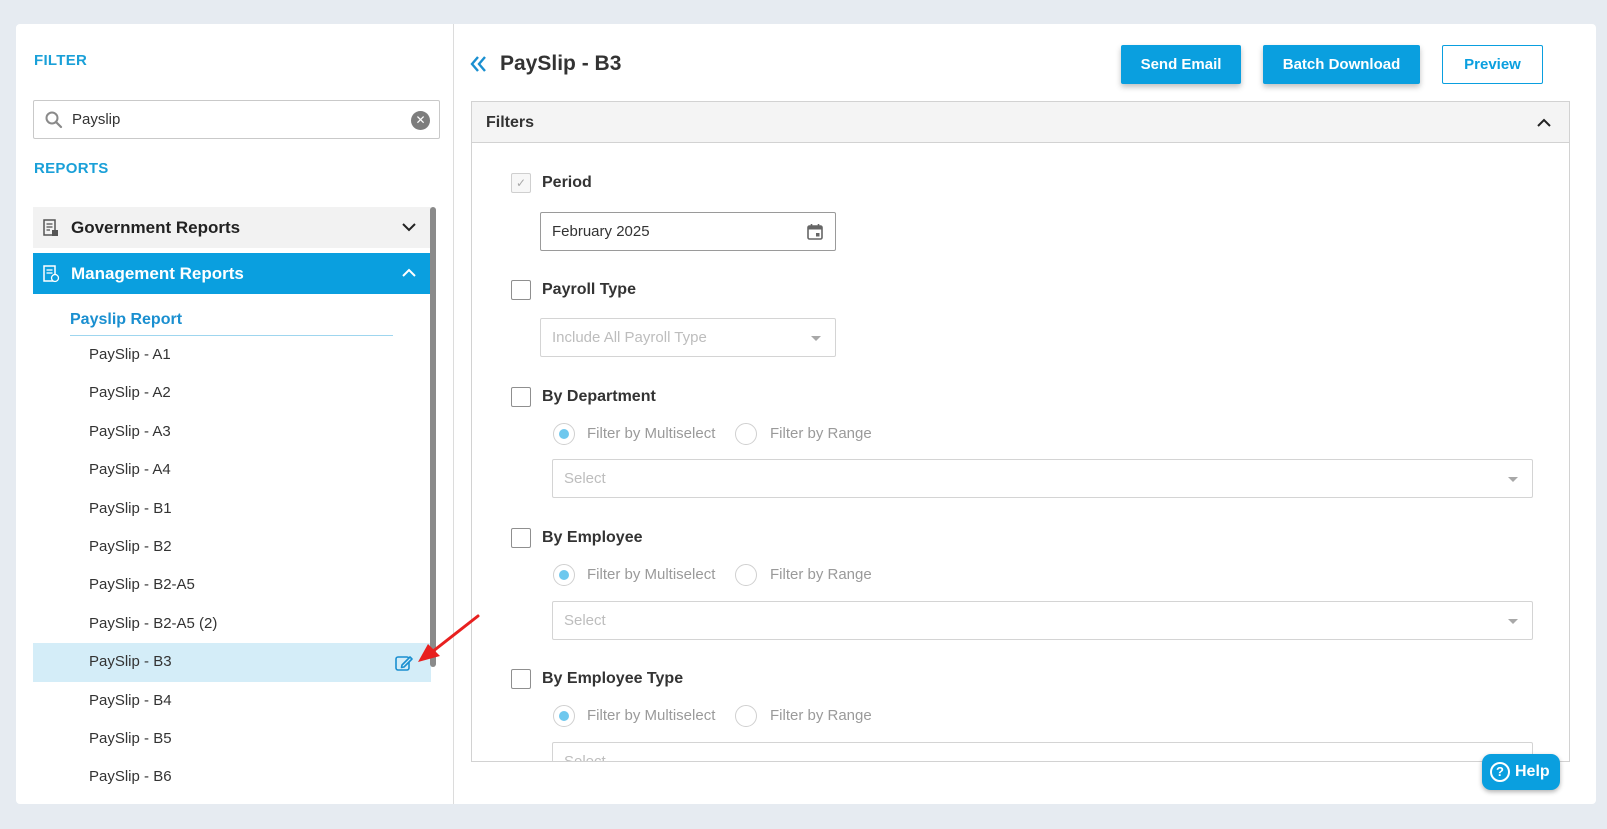  I want to click on chevron-down-icon, so click(409, 227).